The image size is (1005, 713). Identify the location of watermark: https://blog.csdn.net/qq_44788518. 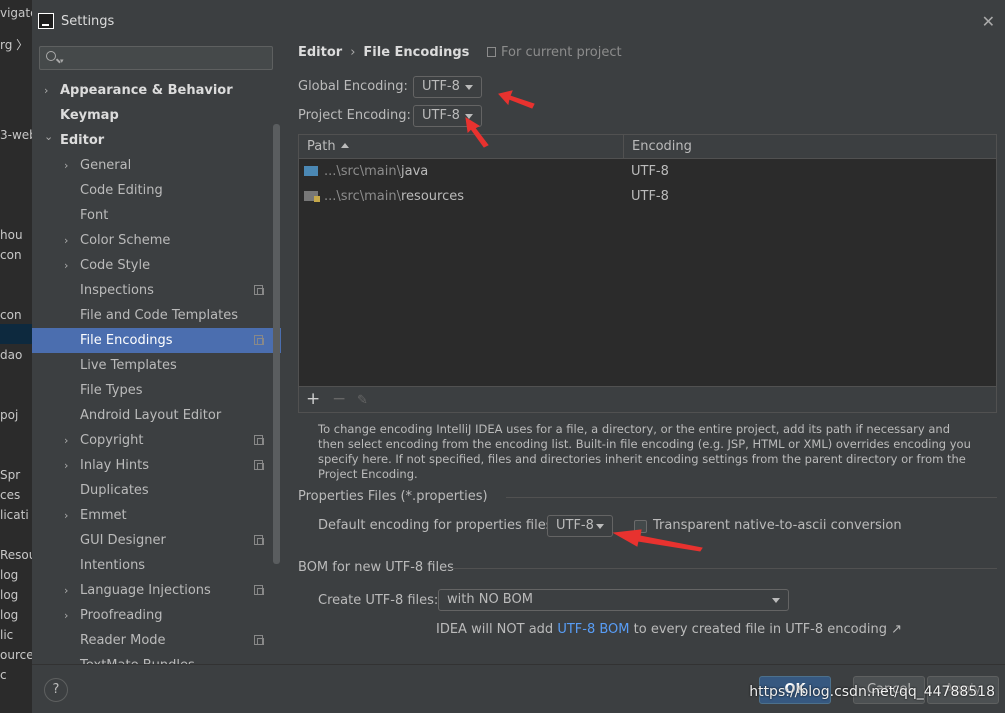
(872, 692).